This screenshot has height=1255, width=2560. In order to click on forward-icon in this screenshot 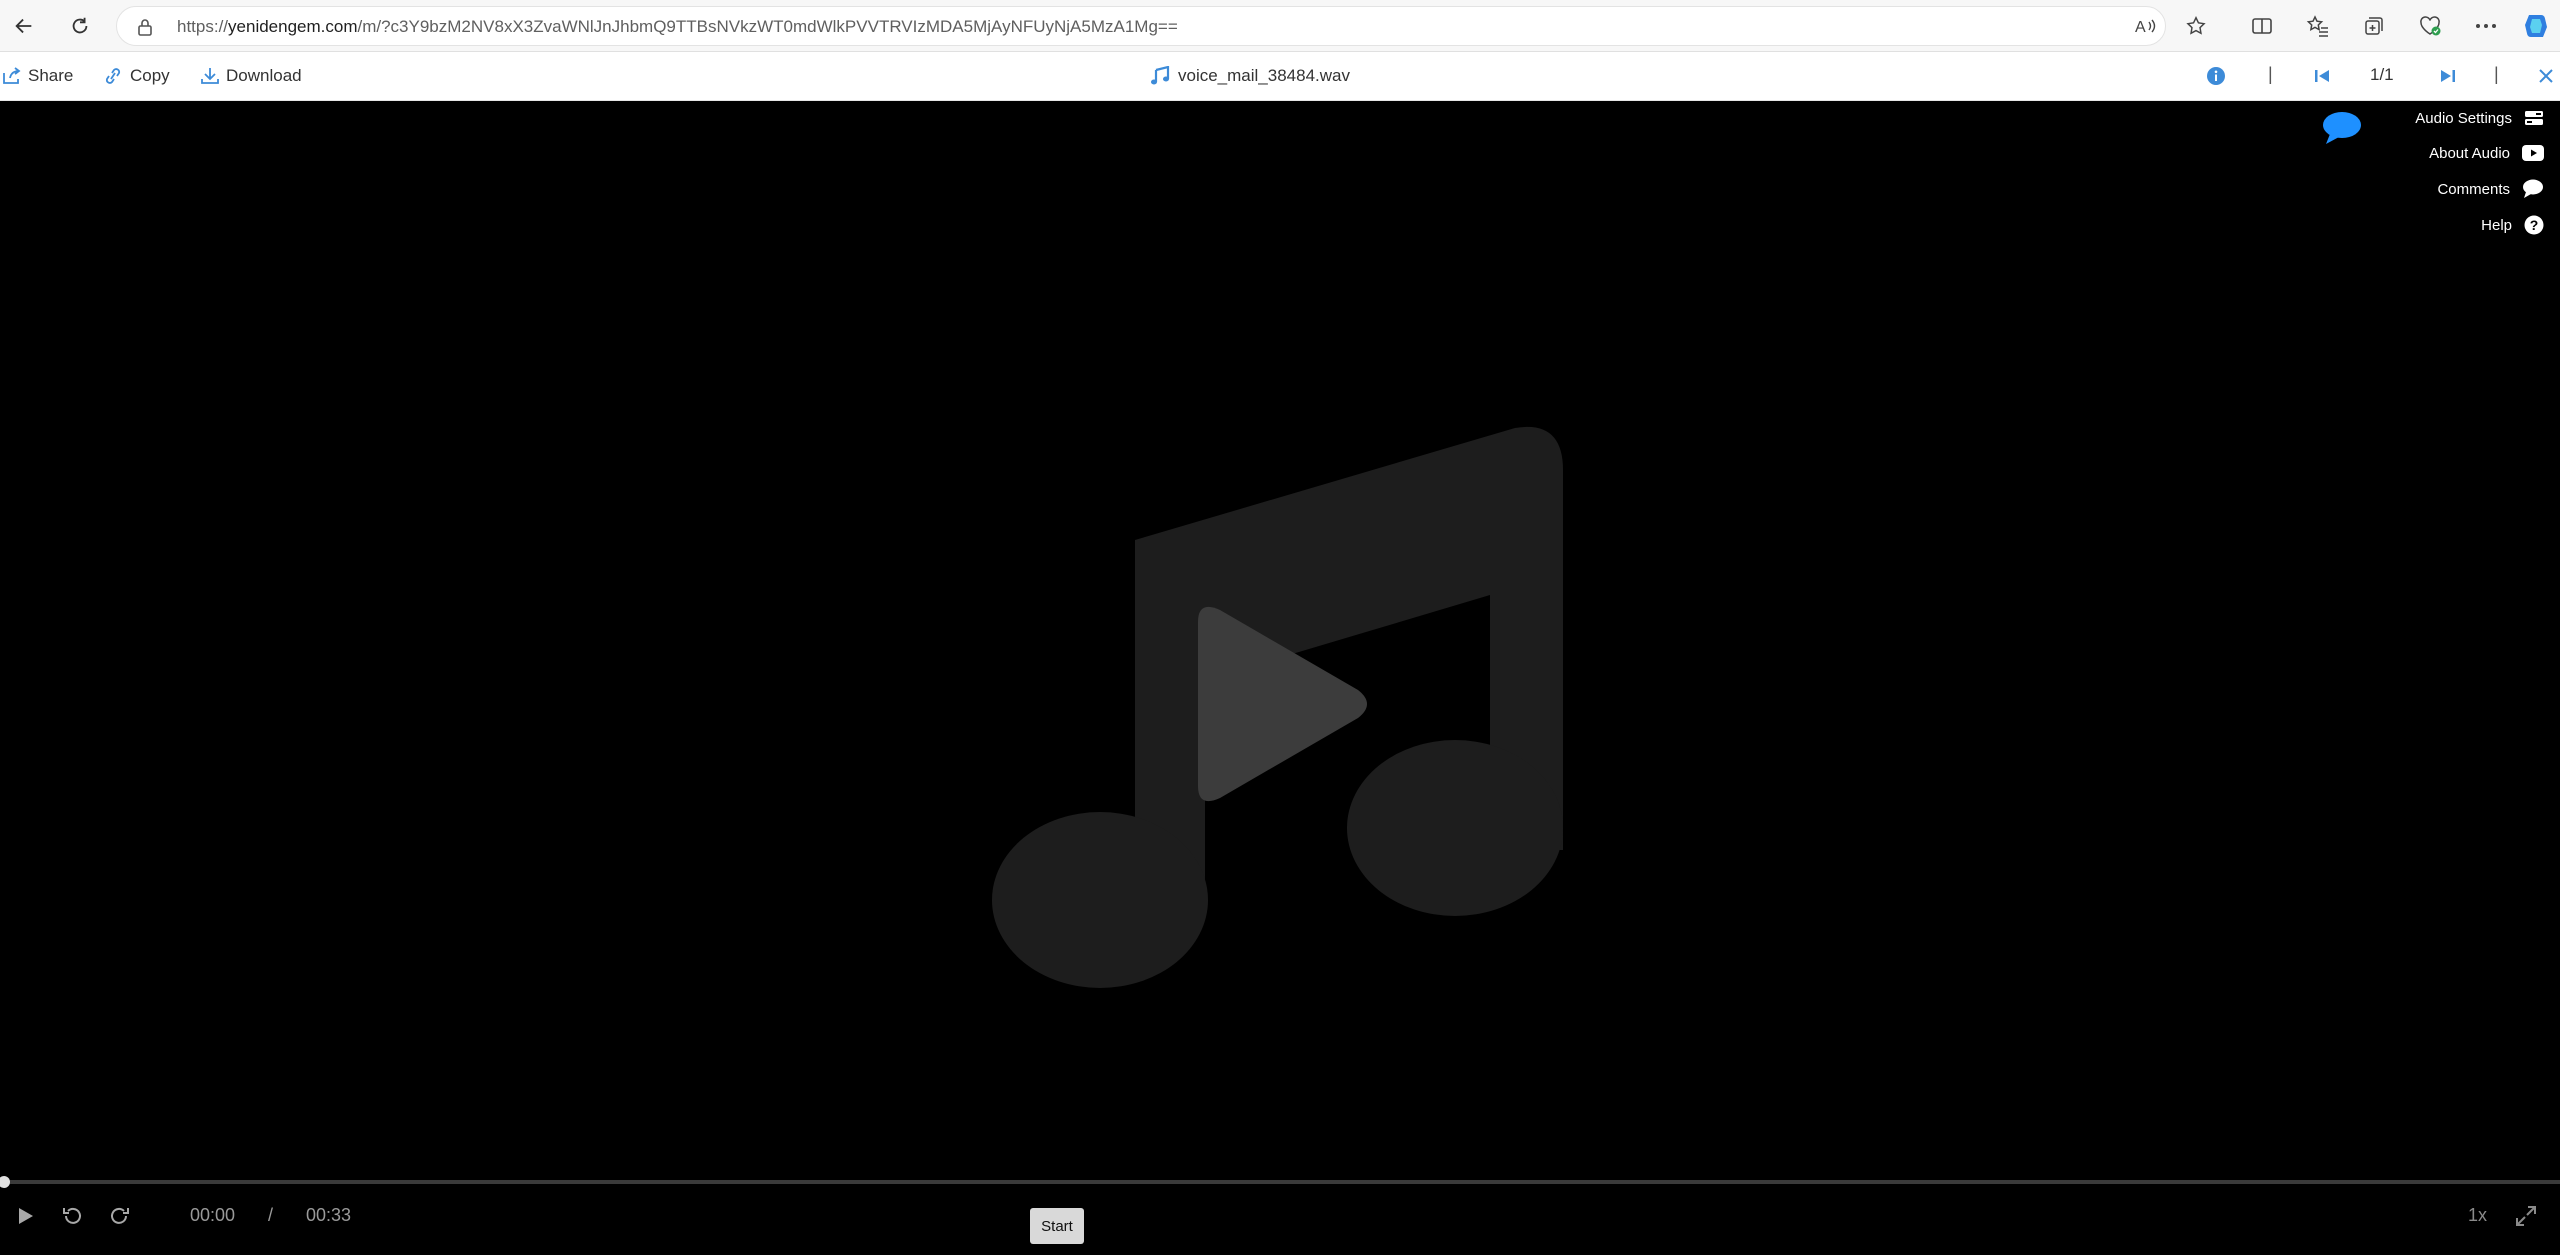, I will do `click(120, 1215)`.